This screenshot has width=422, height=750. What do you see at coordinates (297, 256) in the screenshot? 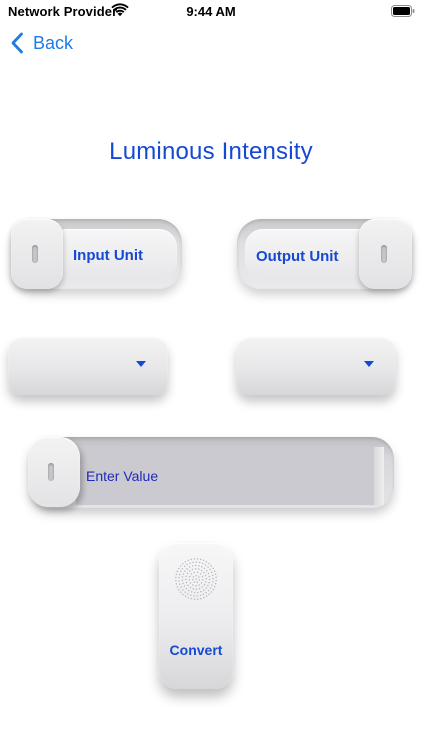
I see `output-unit-label: Output Unit` at bounding box center [297, 256].